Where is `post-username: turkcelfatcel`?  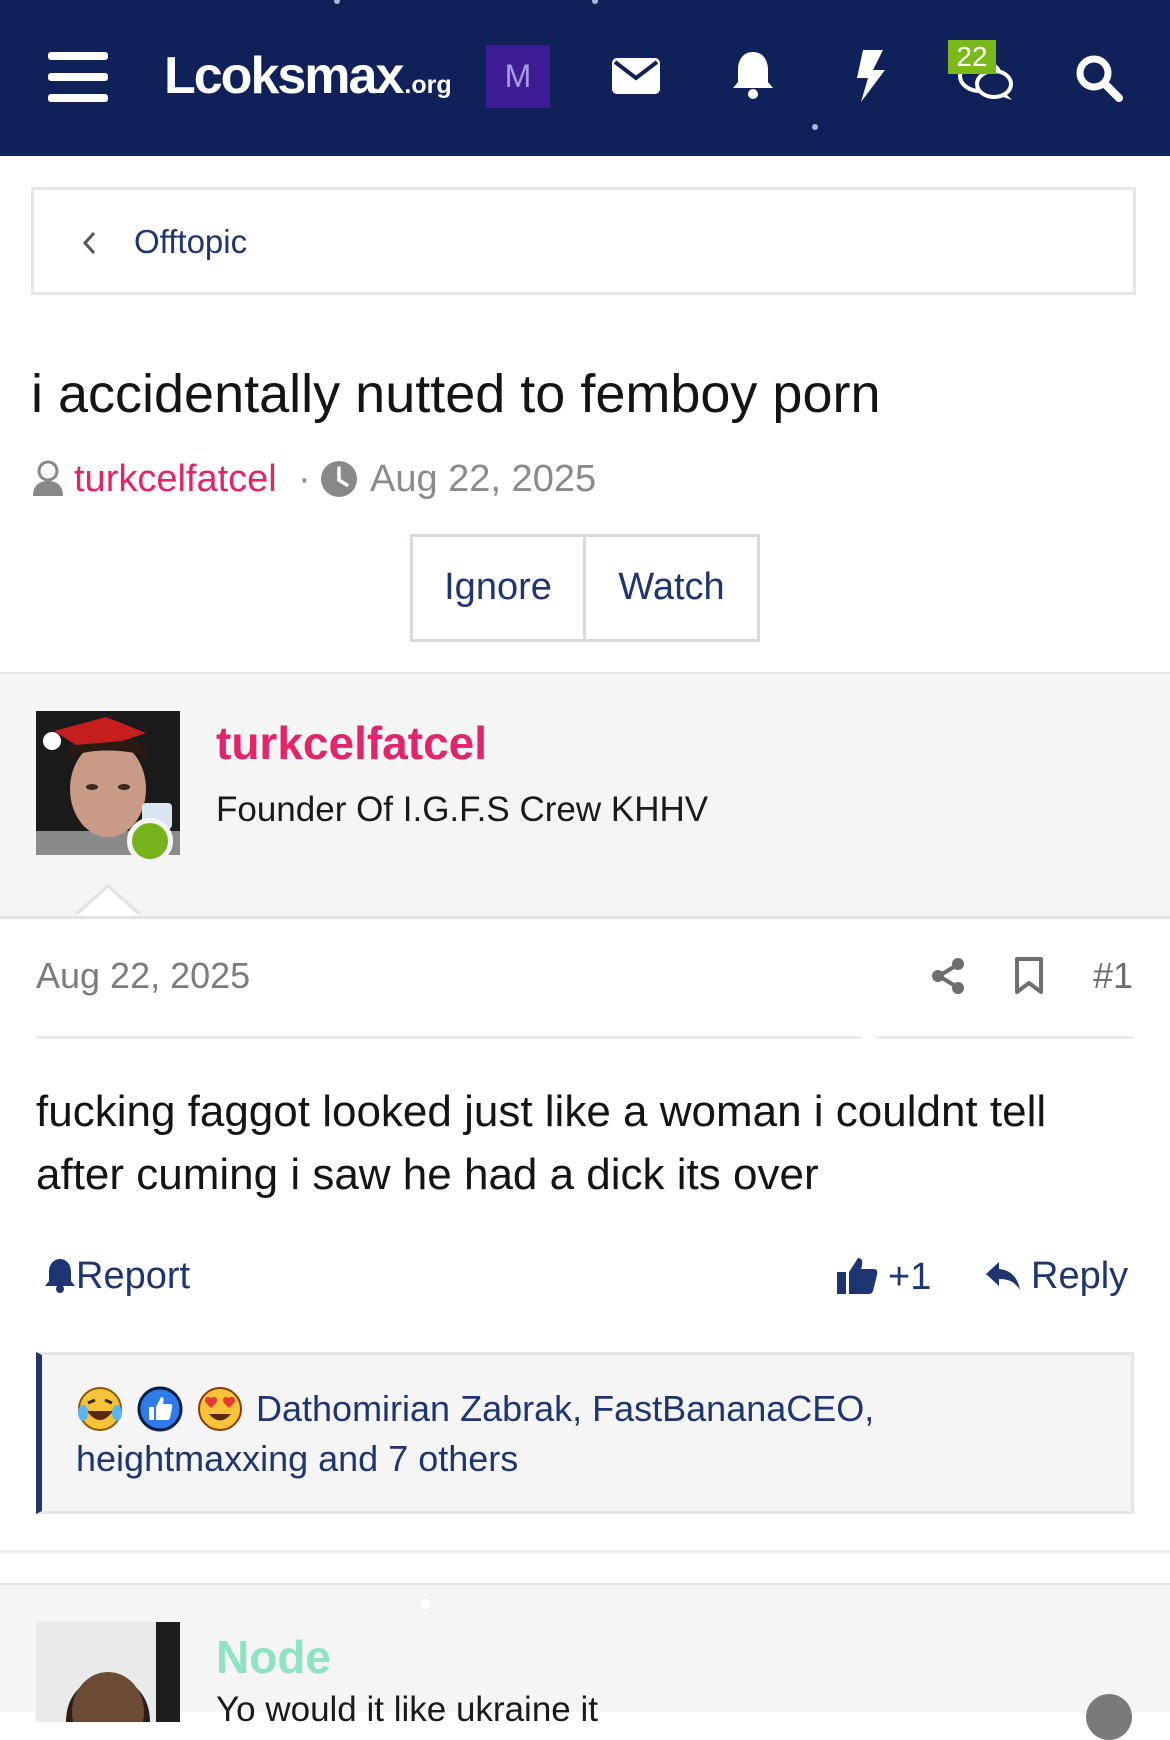
post-username: turkcelfatcel is located at coordinates (351, 743).